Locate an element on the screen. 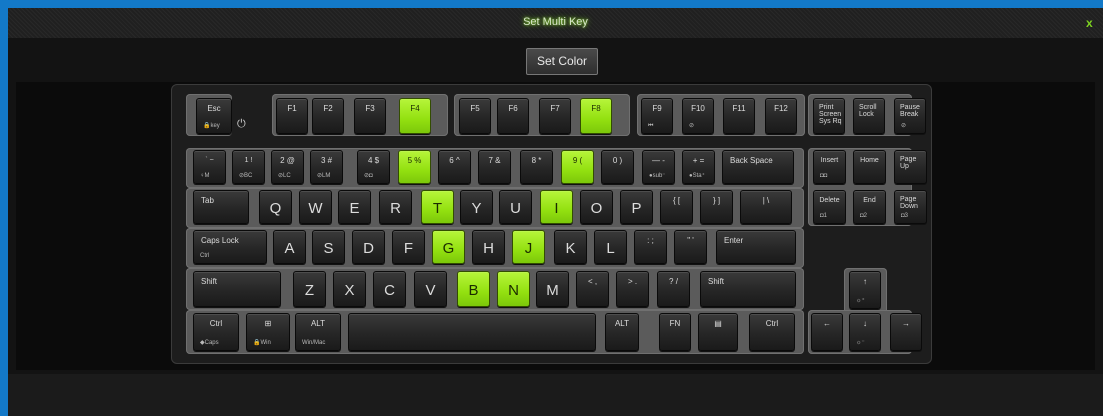 The width and height of the screenshot is (1103, 416). key-label: F5 is located at coordinates (475, 108).